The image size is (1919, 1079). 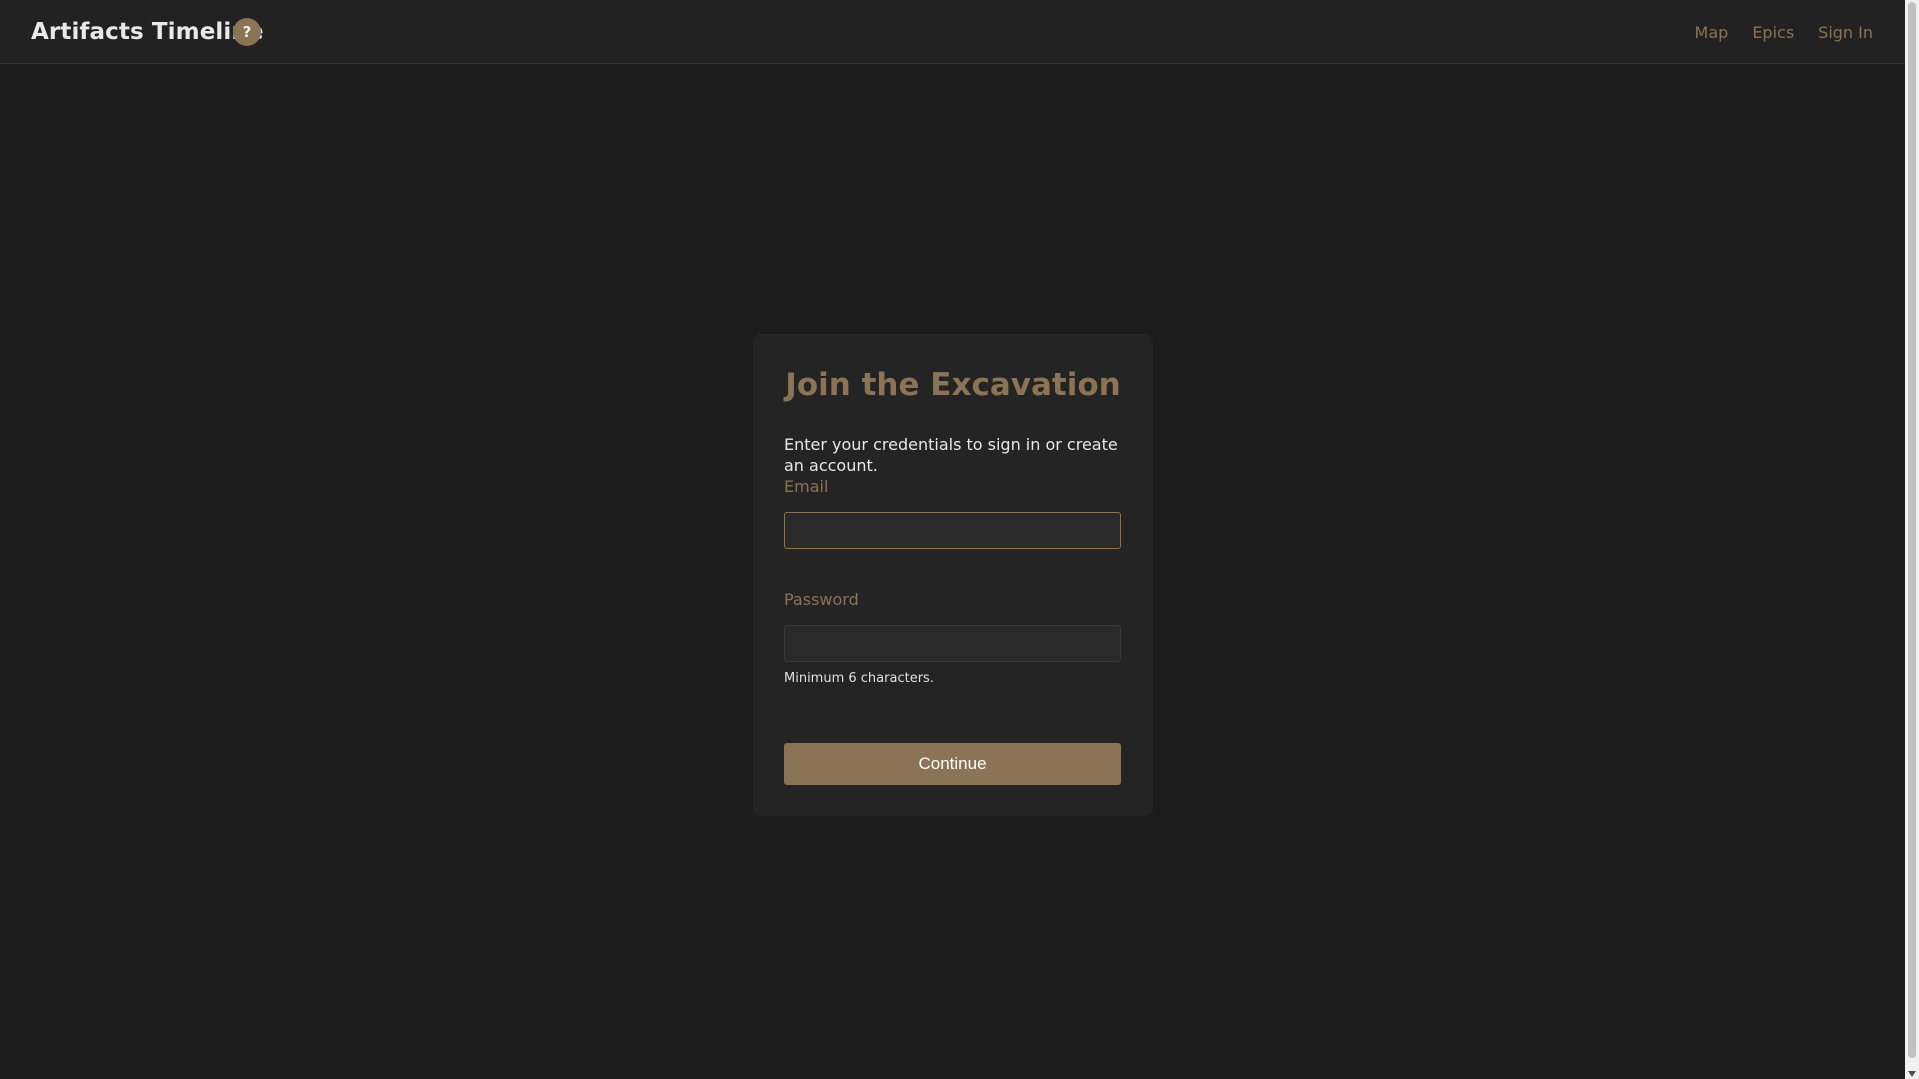 I want to click on continue-button: Continue, so click(x=952, y=764).